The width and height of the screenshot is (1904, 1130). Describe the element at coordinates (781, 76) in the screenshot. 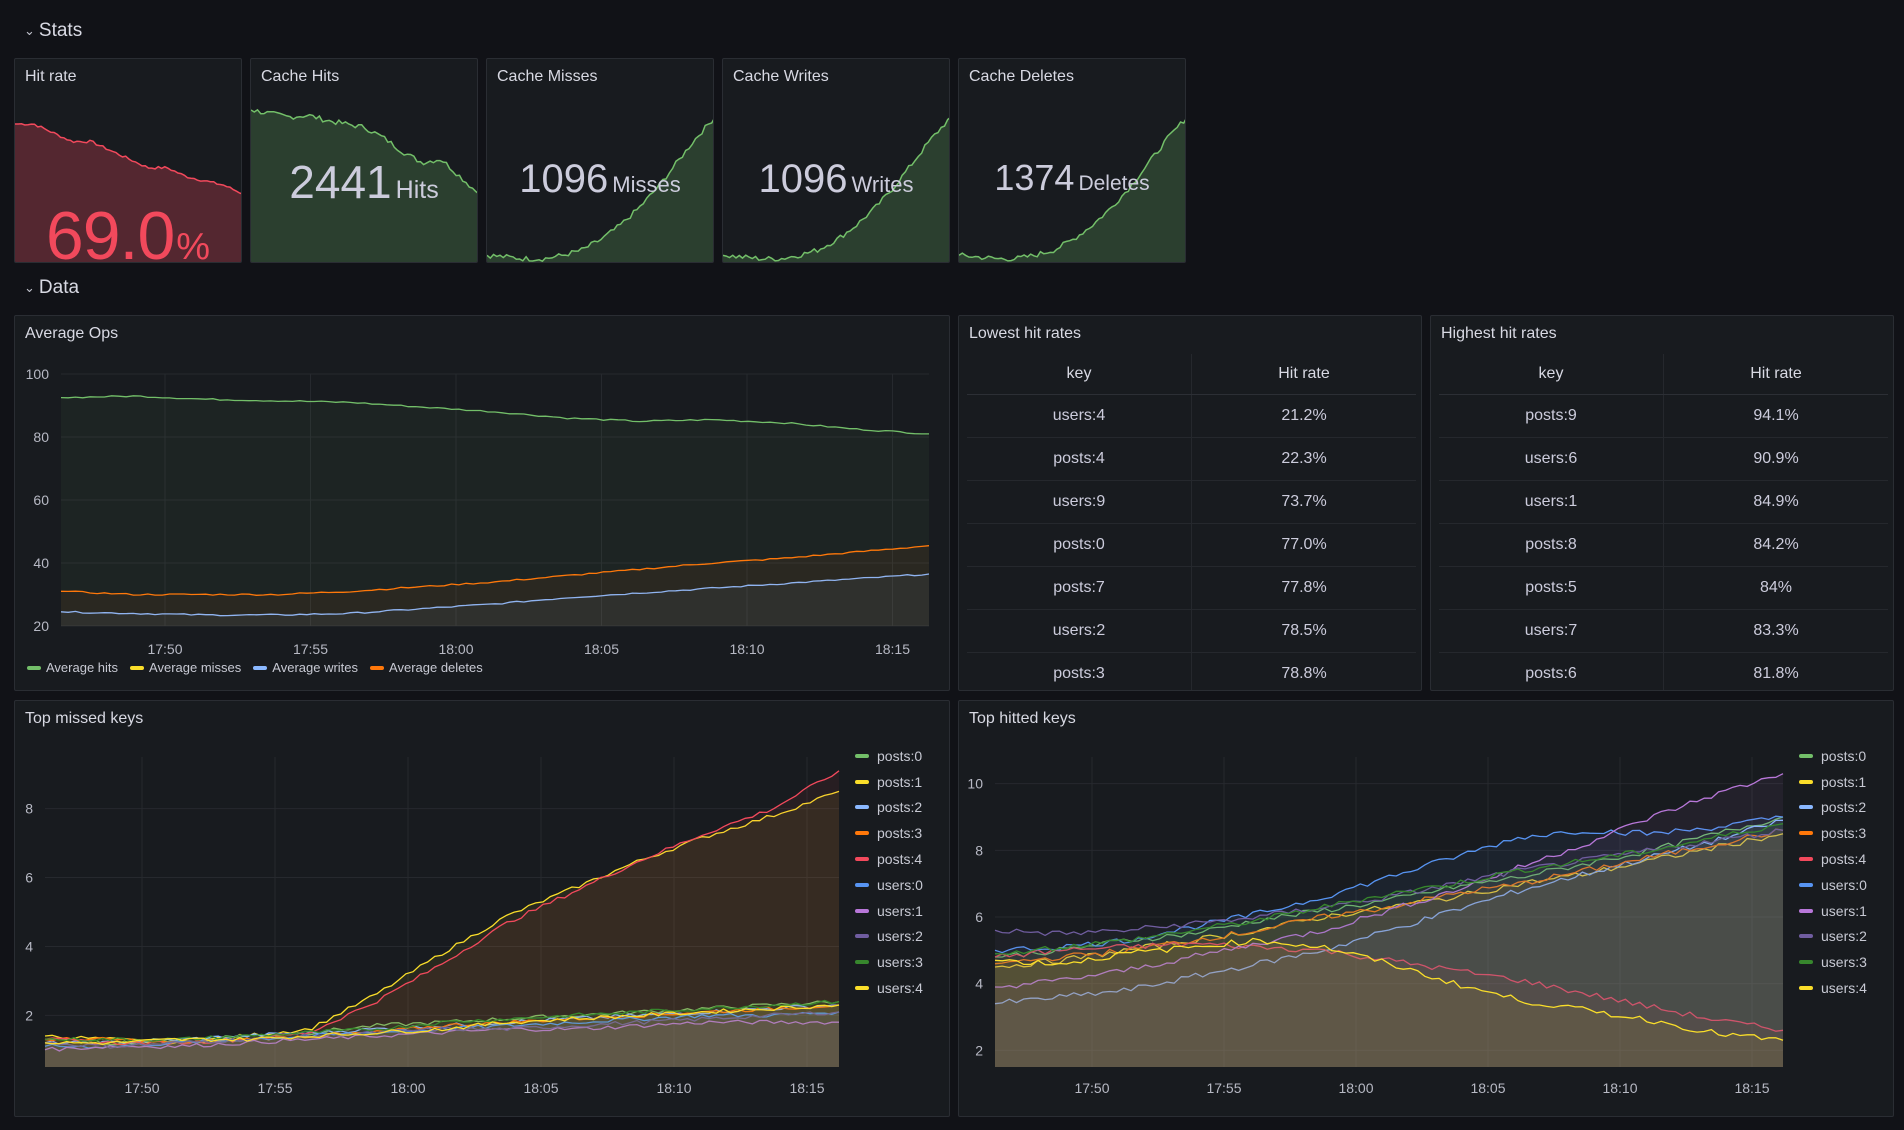

I see `panel-title: Cache Writes` at that location.